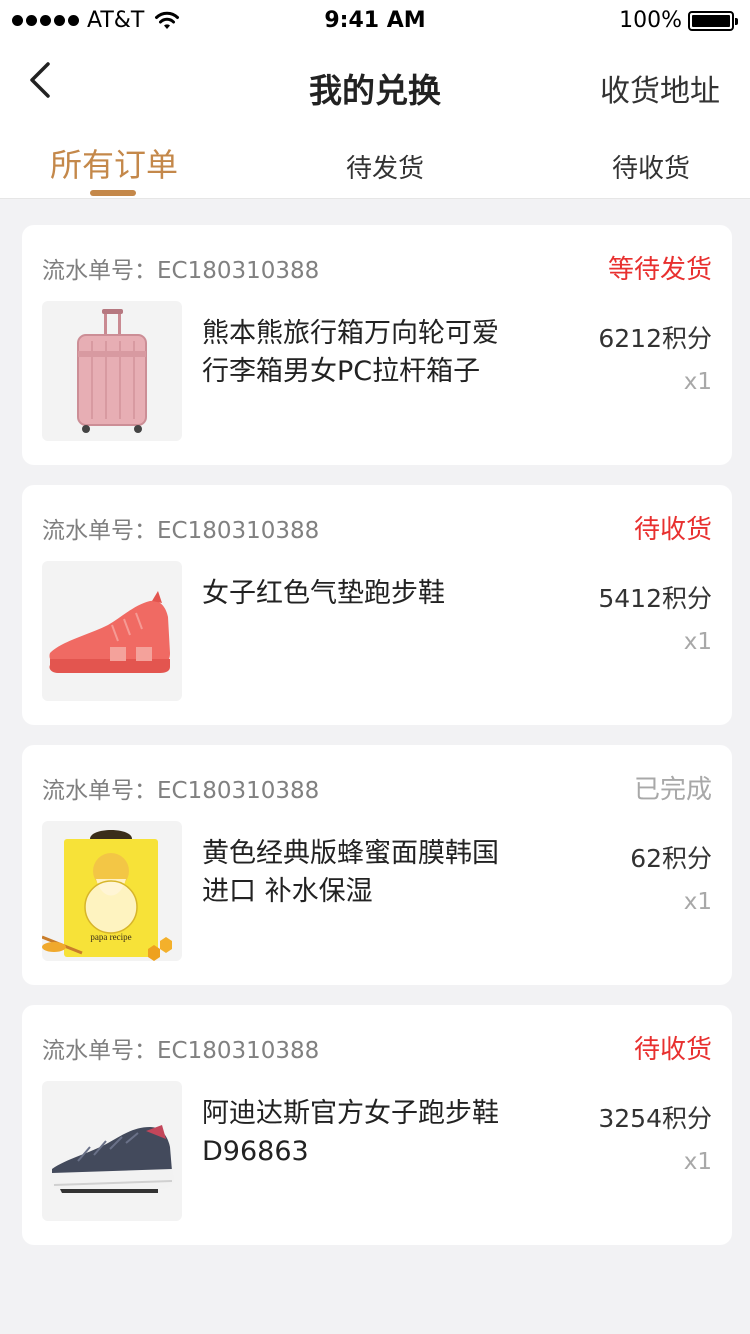 The width and height of the screenshot is (750, 1334). What do you see at coordinates (385, 166) in the screenshot?
I see `tab-pending-shipment: 待发货` at bounding box center [385, 166].